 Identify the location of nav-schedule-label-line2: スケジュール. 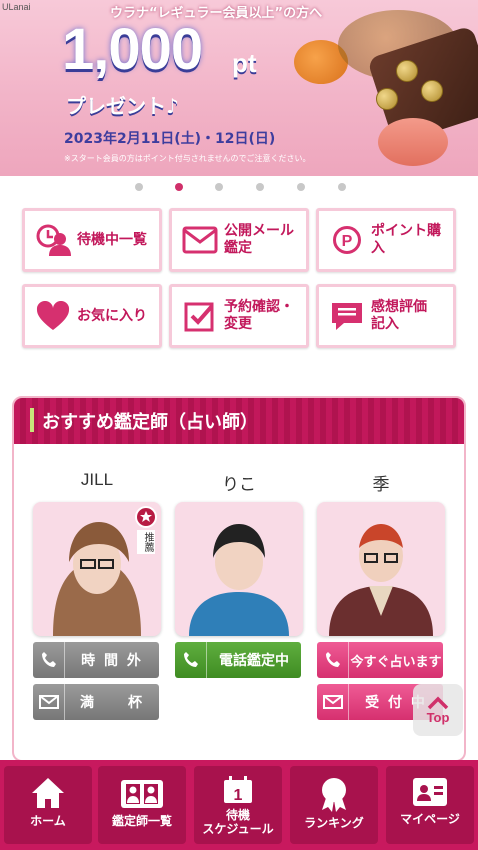
(238, 829).